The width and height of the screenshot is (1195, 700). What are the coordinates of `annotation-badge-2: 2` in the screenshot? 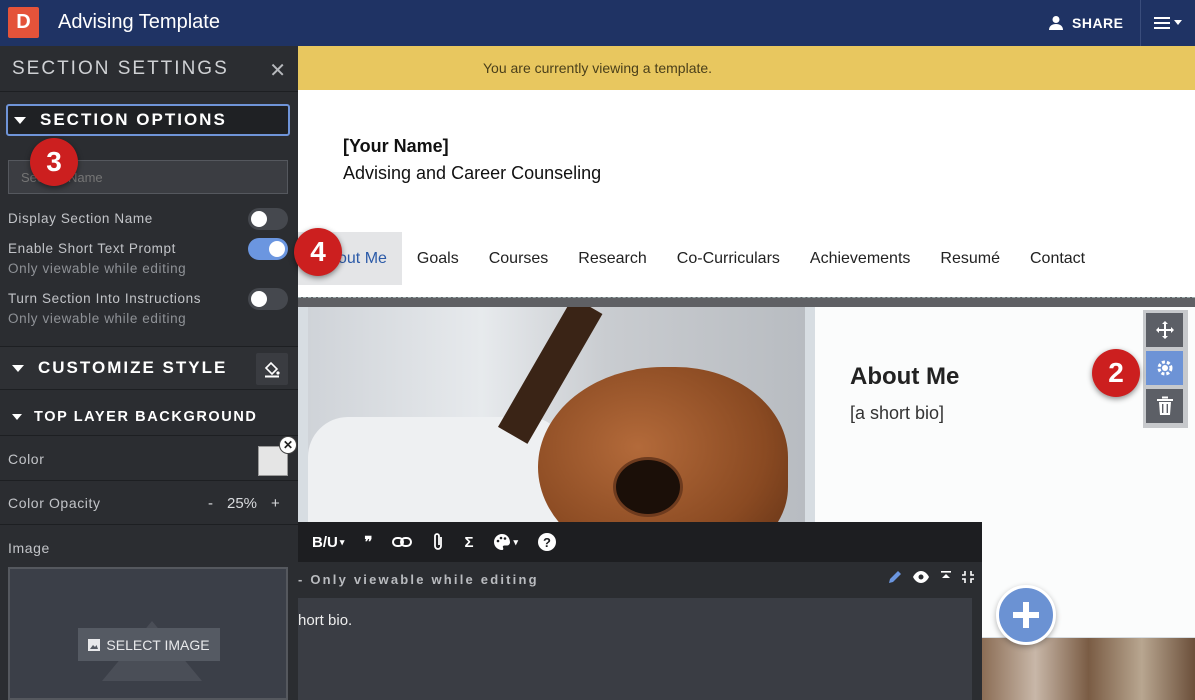 It's located at (1116, 373).